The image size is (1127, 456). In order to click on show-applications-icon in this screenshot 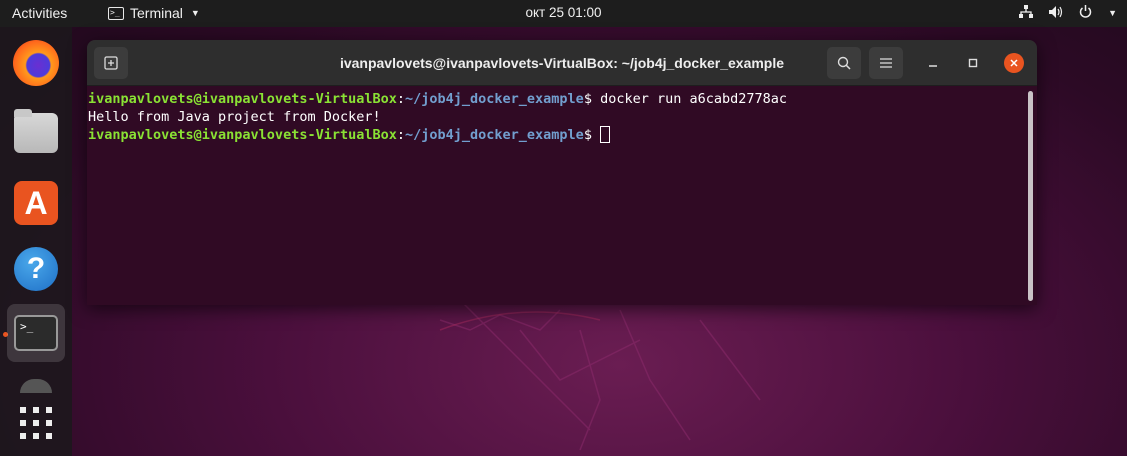, I will do `click(36, 423)`.